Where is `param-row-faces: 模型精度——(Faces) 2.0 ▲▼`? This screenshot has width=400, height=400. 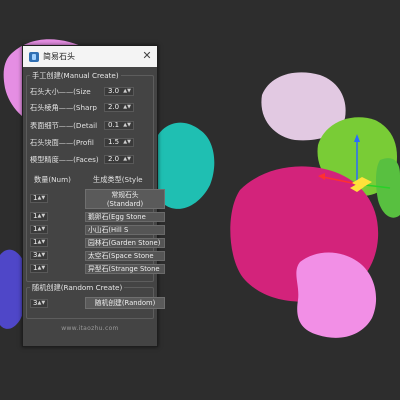
param-row-faces: 模型精度——(Faces) 2.0 ▲▼ is located at coordinates (90, 159).